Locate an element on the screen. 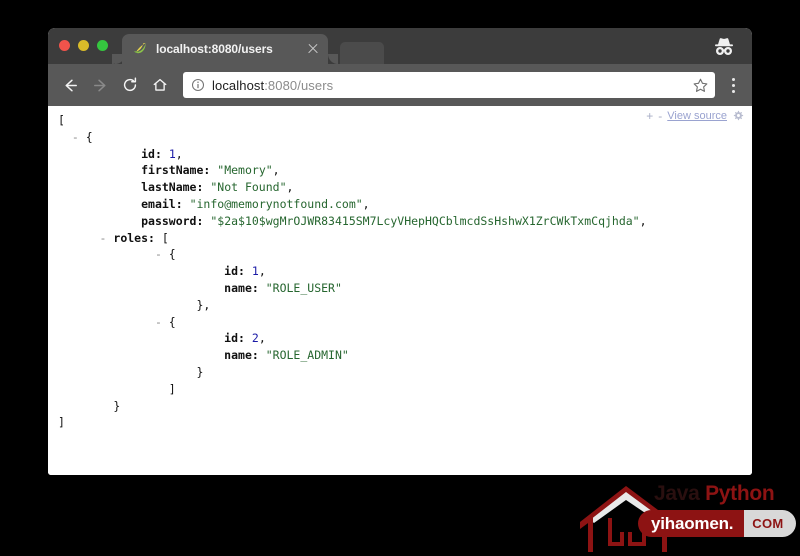 The width and height of the screenshot is (800, 556). background-tab is located at coordinates (362, 53).